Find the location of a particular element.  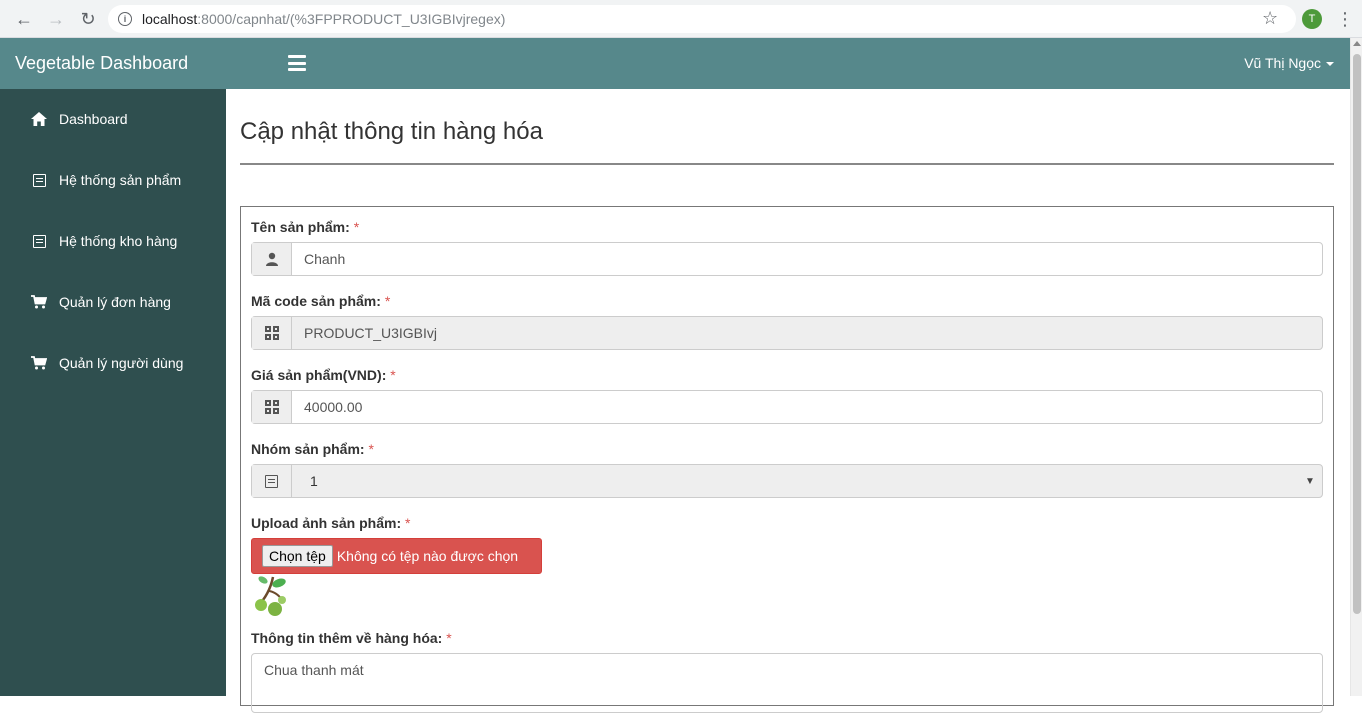

upload-label: Upload ảnh sản phẩm: * is located at coordinates (331, 523).